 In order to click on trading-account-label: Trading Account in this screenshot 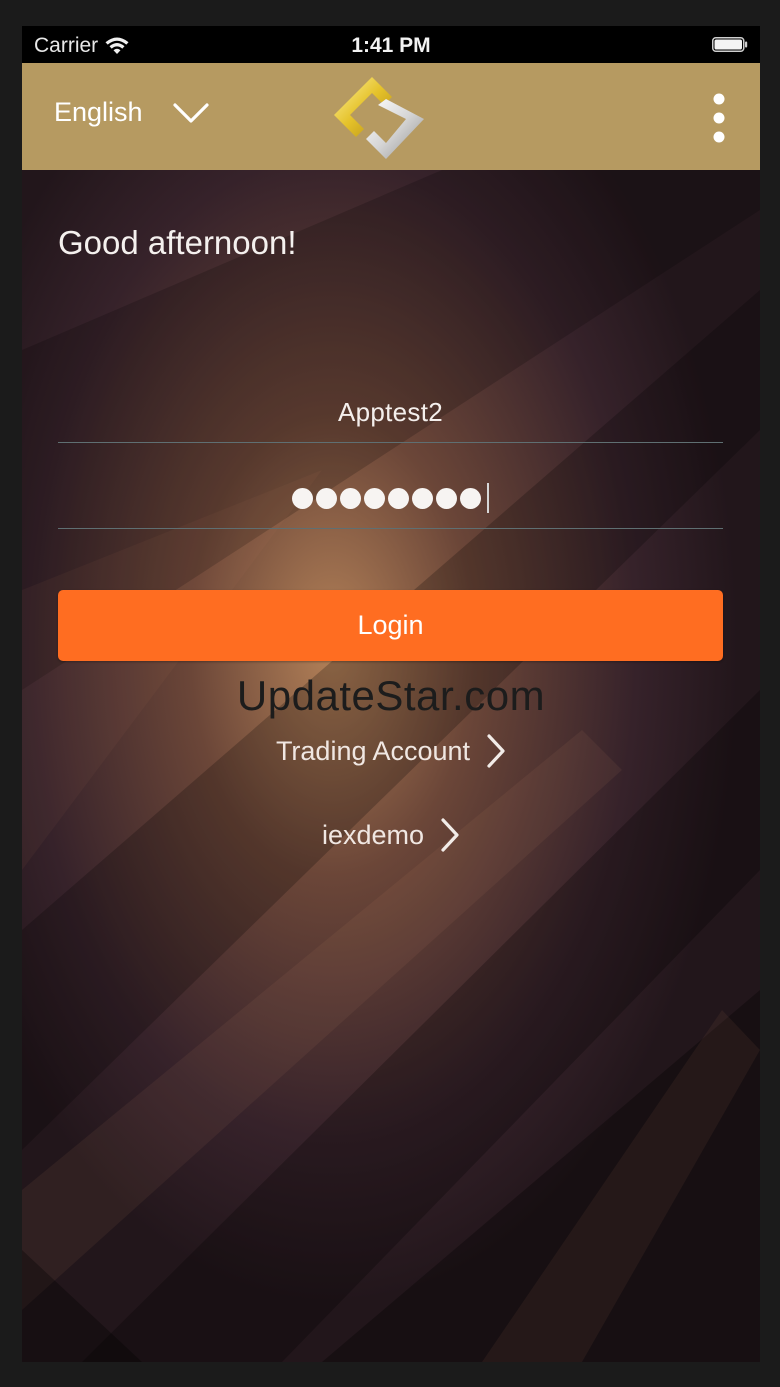, I will do `click(373, 750)`.